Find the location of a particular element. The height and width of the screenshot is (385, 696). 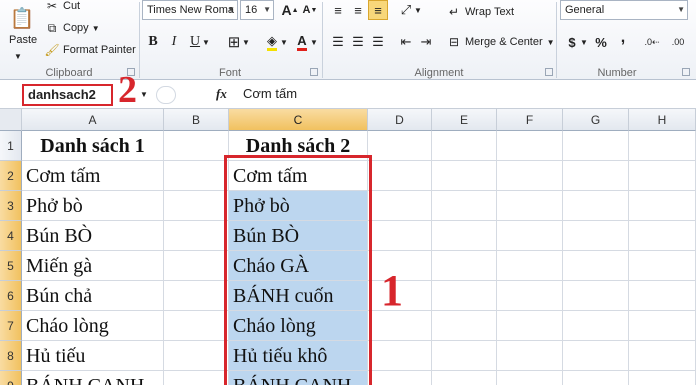

italic-button: I is located at coordinates (174, 42).